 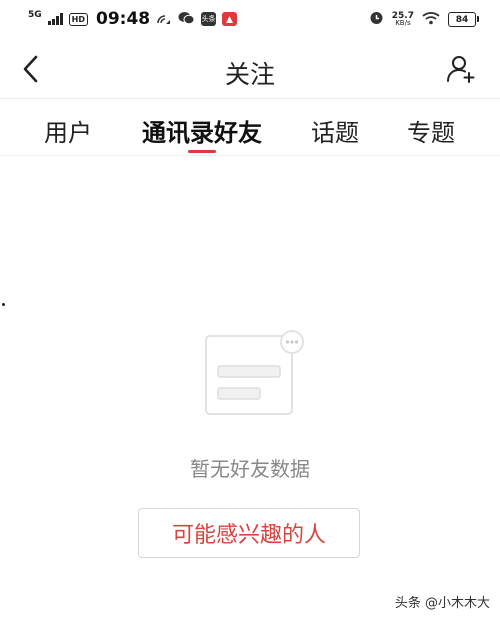 I want to click on alarm-icon, so click(x=376, y=19).